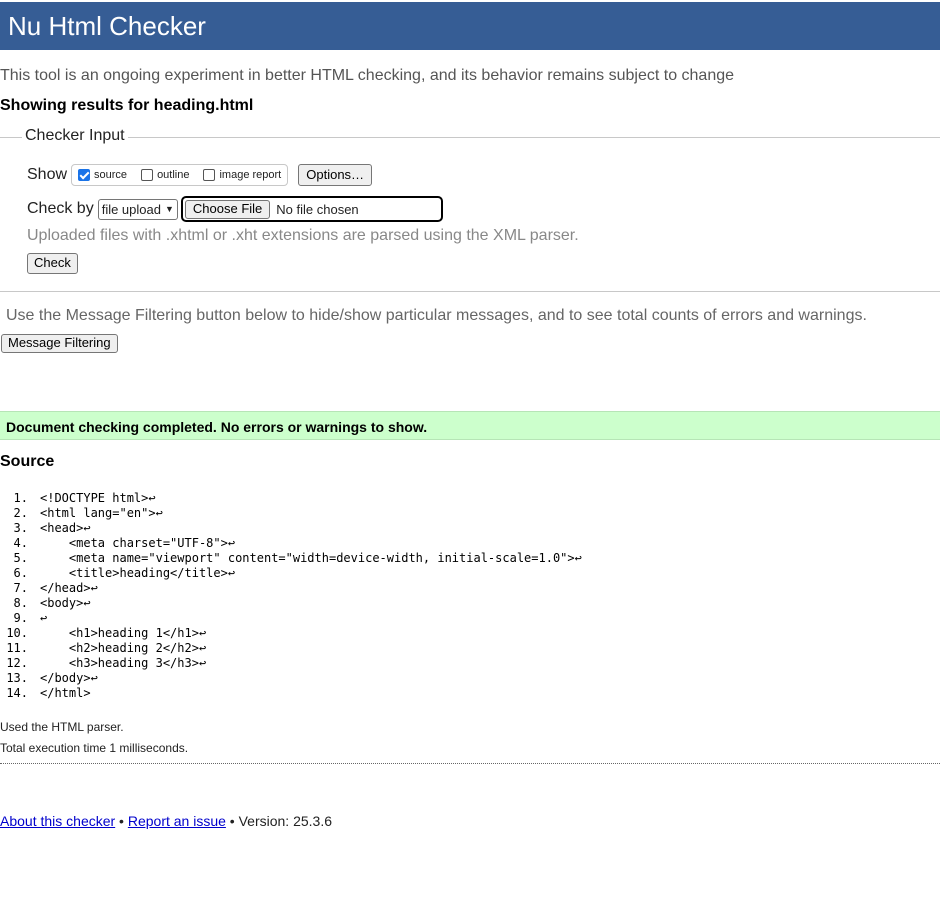  I want to click on chevron-down-icon: ▼, so click(169, 209).